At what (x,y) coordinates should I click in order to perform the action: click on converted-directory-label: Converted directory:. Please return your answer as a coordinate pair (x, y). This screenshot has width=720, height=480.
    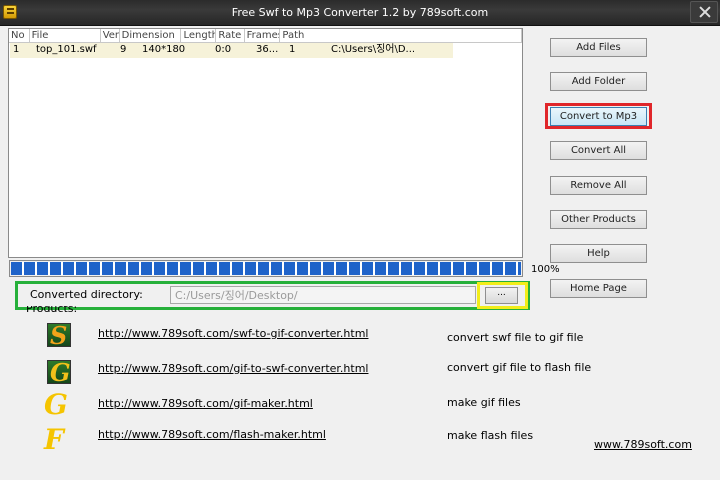
    Looking at the image, I should click on (86, 294).